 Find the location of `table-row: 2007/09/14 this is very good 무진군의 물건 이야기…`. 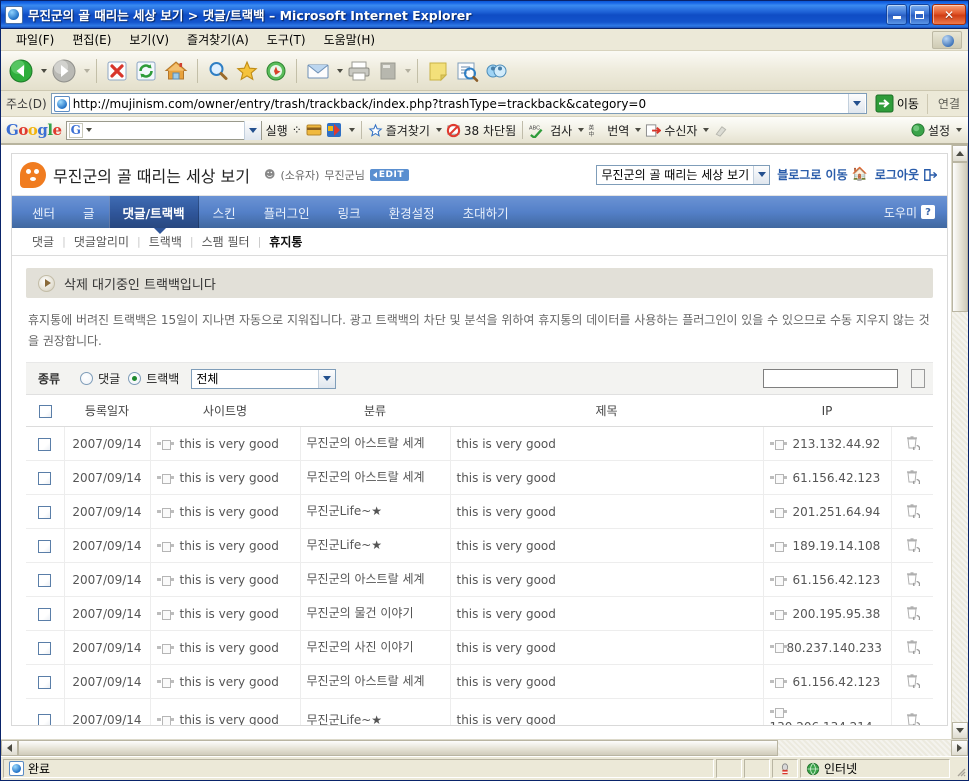

table-row: 2007/09/14 this is very good 무진군의 물건 이야기… is located at coordinates (479, 613).